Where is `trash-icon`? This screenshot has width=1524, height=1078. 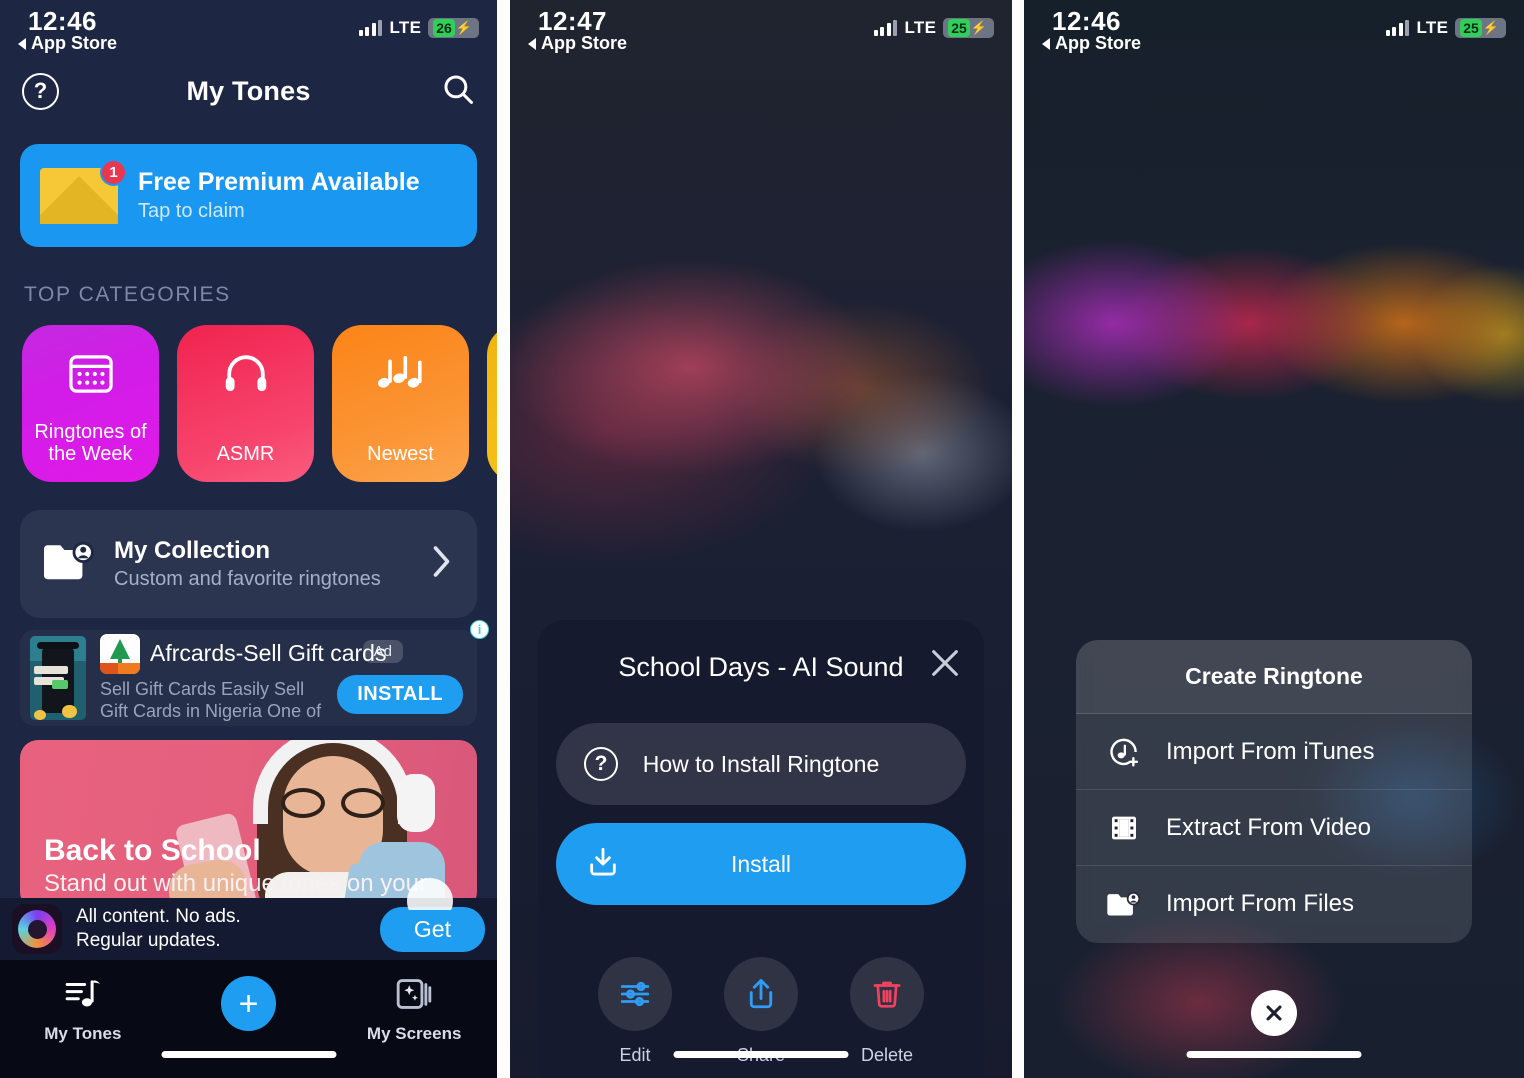 trash-icon is located at coordinates (887, 994).